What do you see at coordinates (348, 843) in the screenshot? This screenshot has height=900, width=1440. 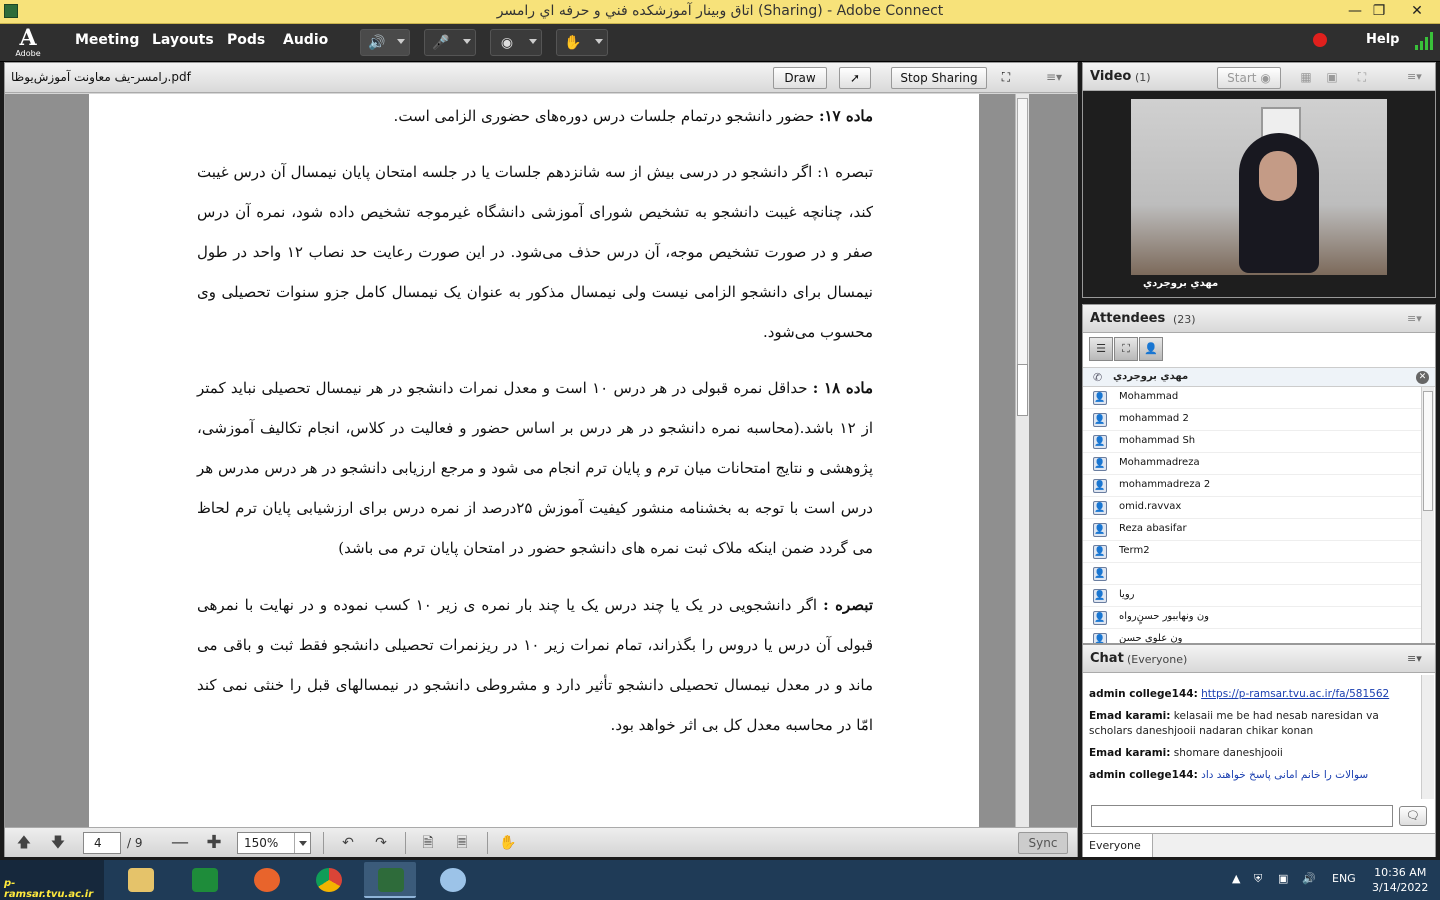 I see `undo-button: ↶` at bounding box center [348, 843].